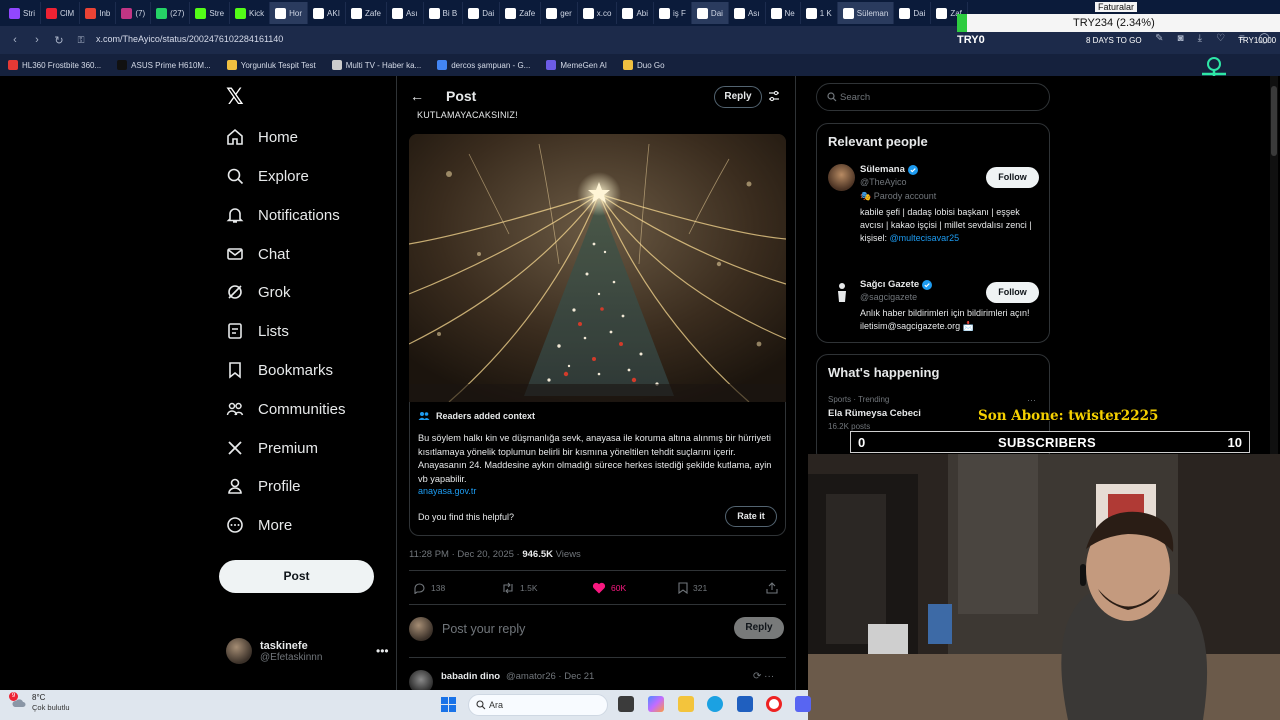 This screenshot has height=720, width=1280. Describe the element at coordinates (417, 96) in the screenshot. I see `back-arrow-icon: ←` at that location.